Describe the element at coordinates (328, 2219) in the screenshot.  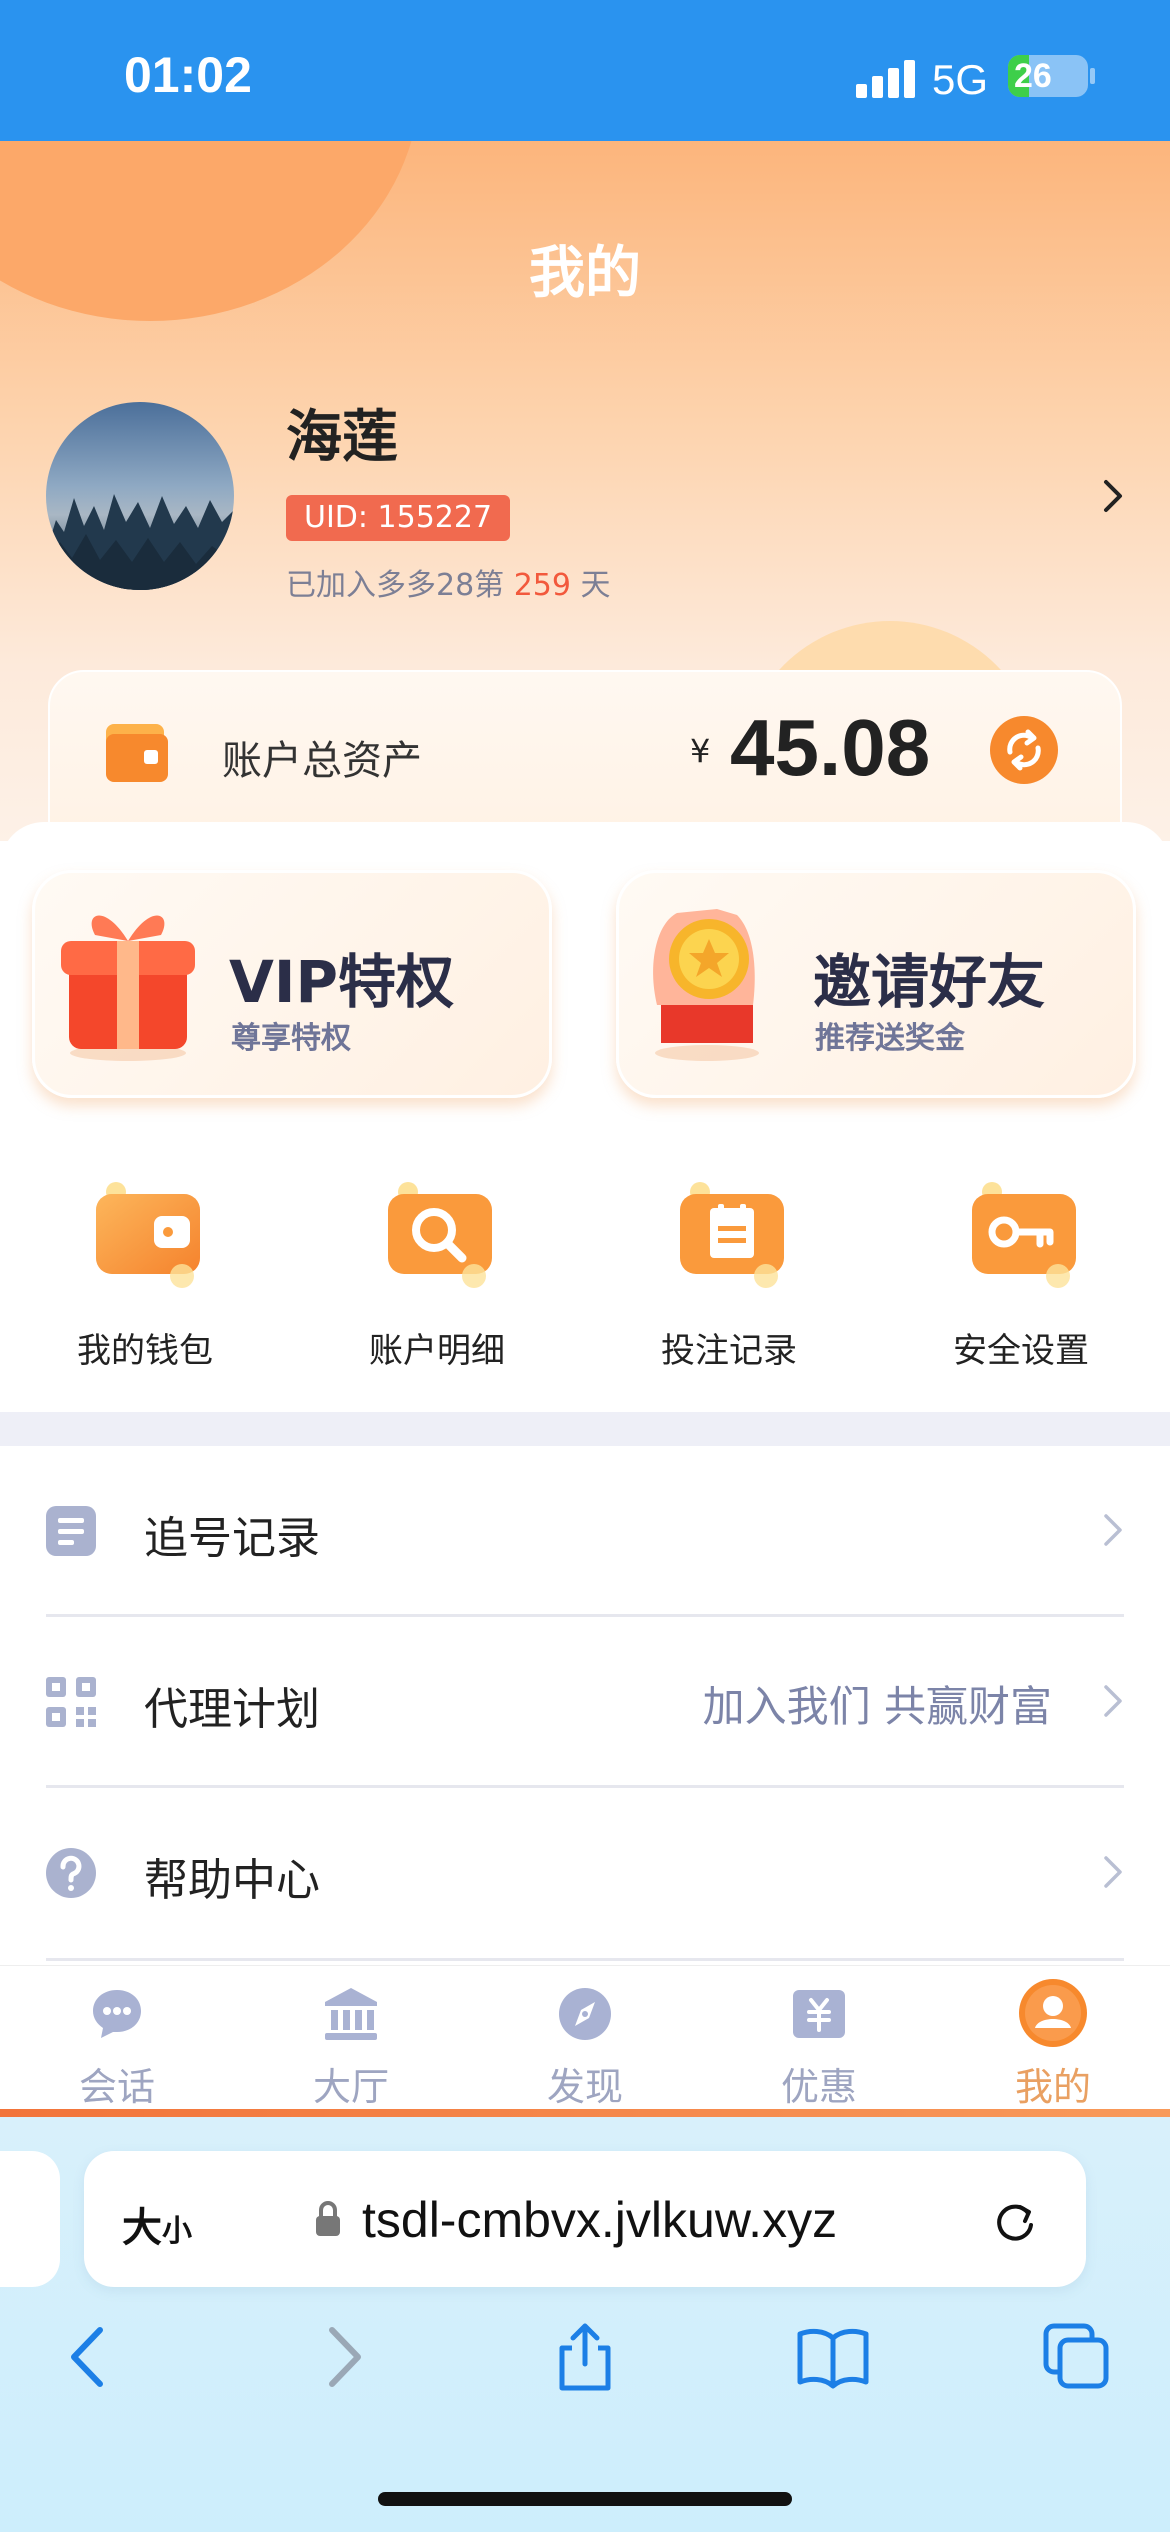
I see `lock-icon` at that location.